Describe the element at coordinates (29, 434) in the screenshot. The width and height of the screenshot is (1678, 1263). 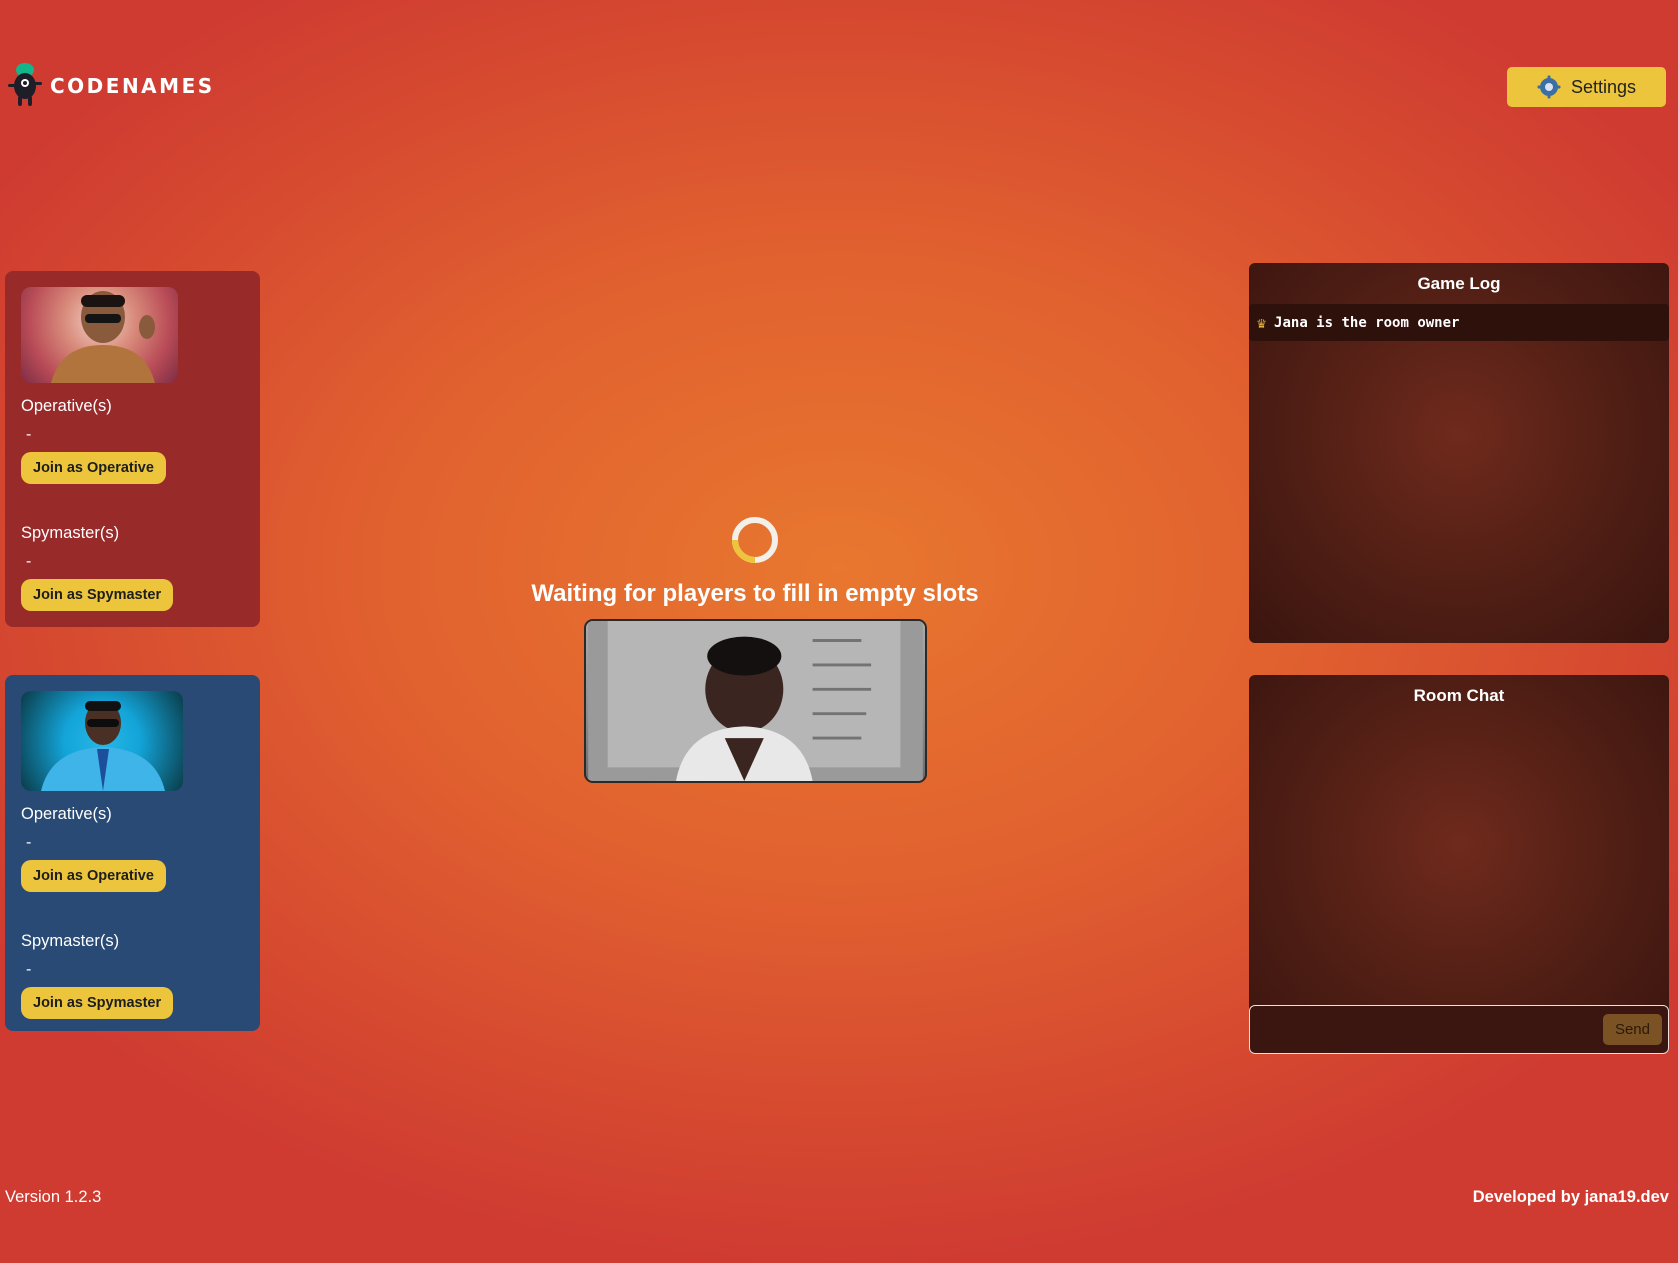
I see `red-operatives-list: -` at that location.